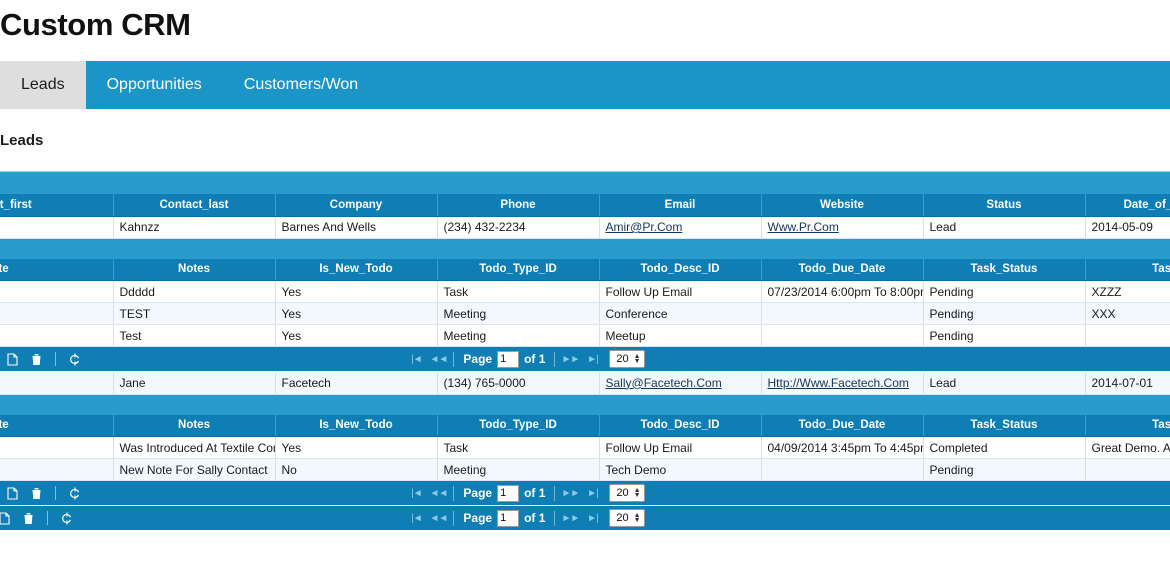 The width and height of the screenshot is (1170, 570). What do you see at coordinates (680, 469) in the screenshot?
I see `cell-todo-desc-id: Tech Demo` at bounding box center [680, 469].